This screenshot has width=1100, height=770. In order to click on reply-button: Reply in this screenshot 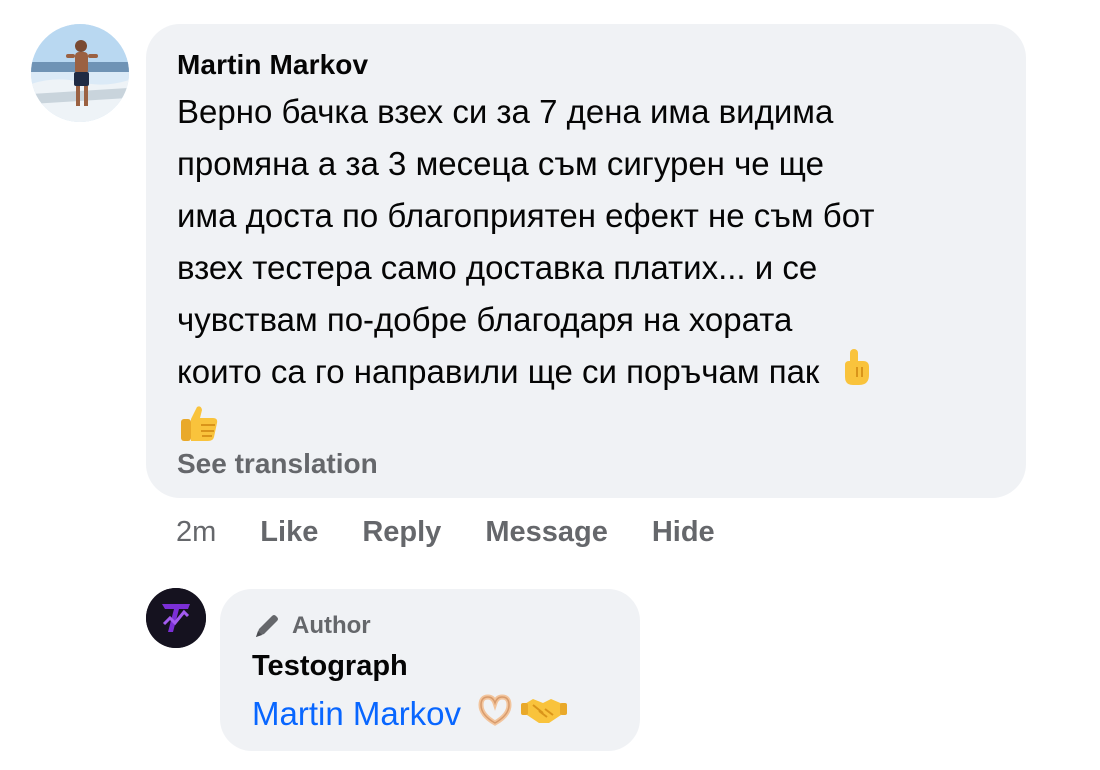, I will do `click(401, 532)`.